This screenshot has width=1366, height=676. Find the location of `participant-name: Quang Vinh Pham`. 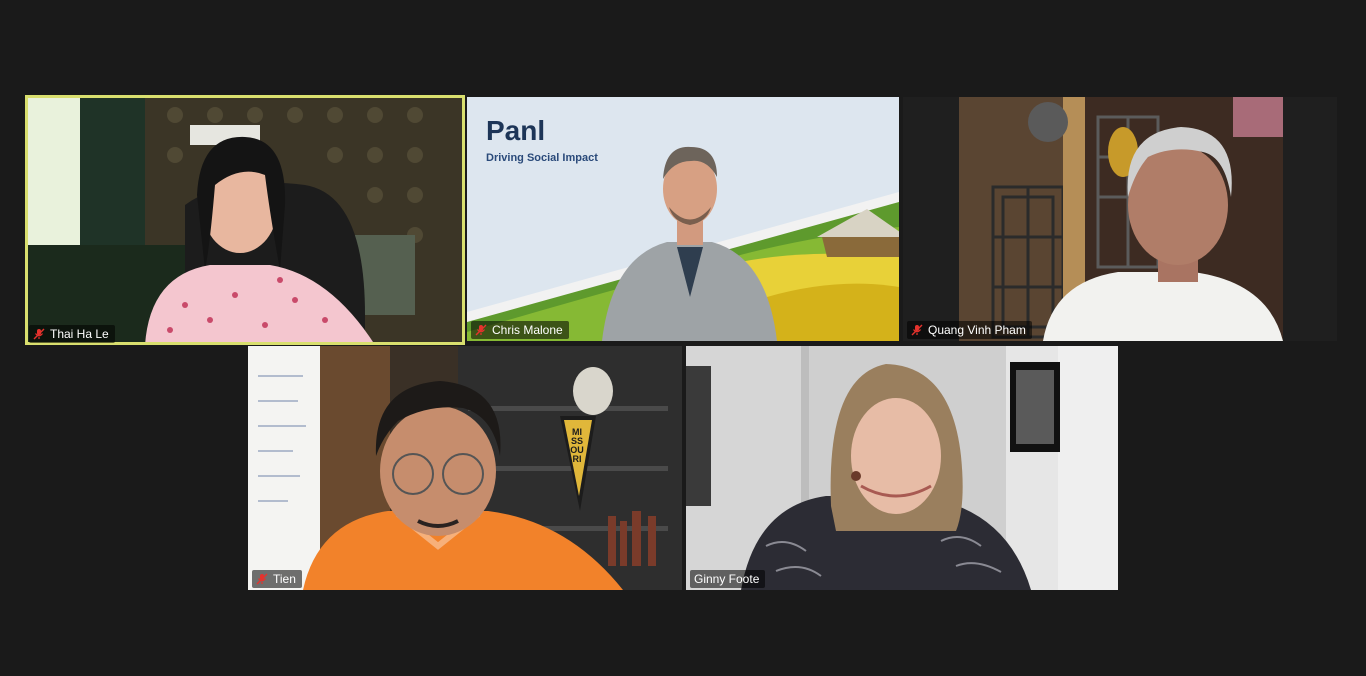

participant-name: Quang Vinh Pham is located at coordinates (977, 330).